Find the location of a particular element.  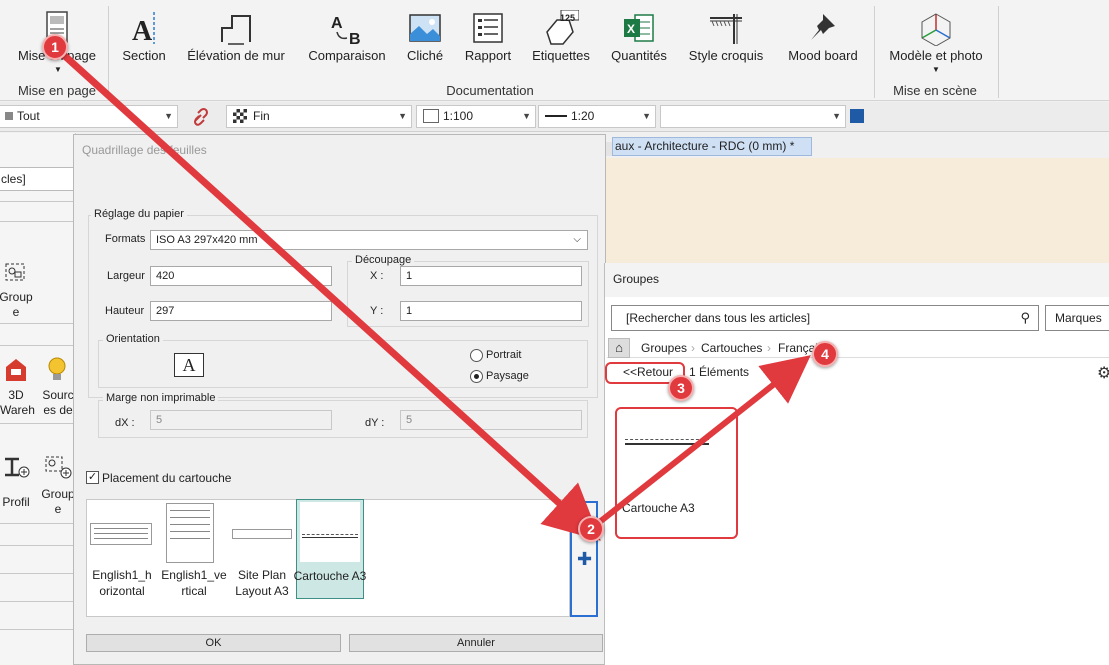

annotation-badge-1: 1 is located at coordinates (55, 47).